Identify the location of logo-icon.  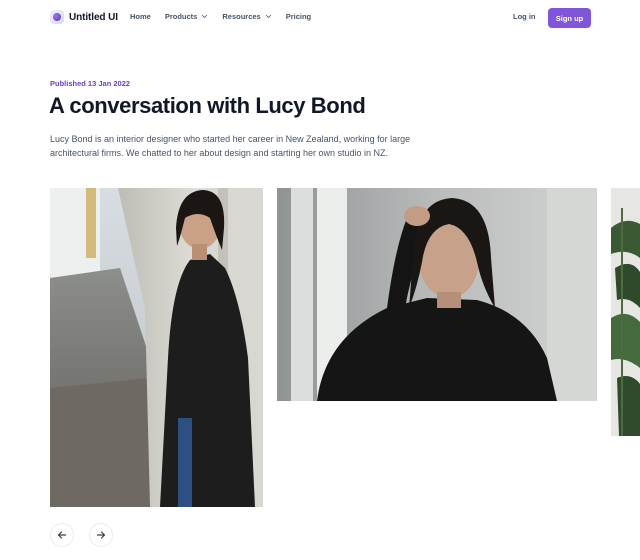
(57, 17).